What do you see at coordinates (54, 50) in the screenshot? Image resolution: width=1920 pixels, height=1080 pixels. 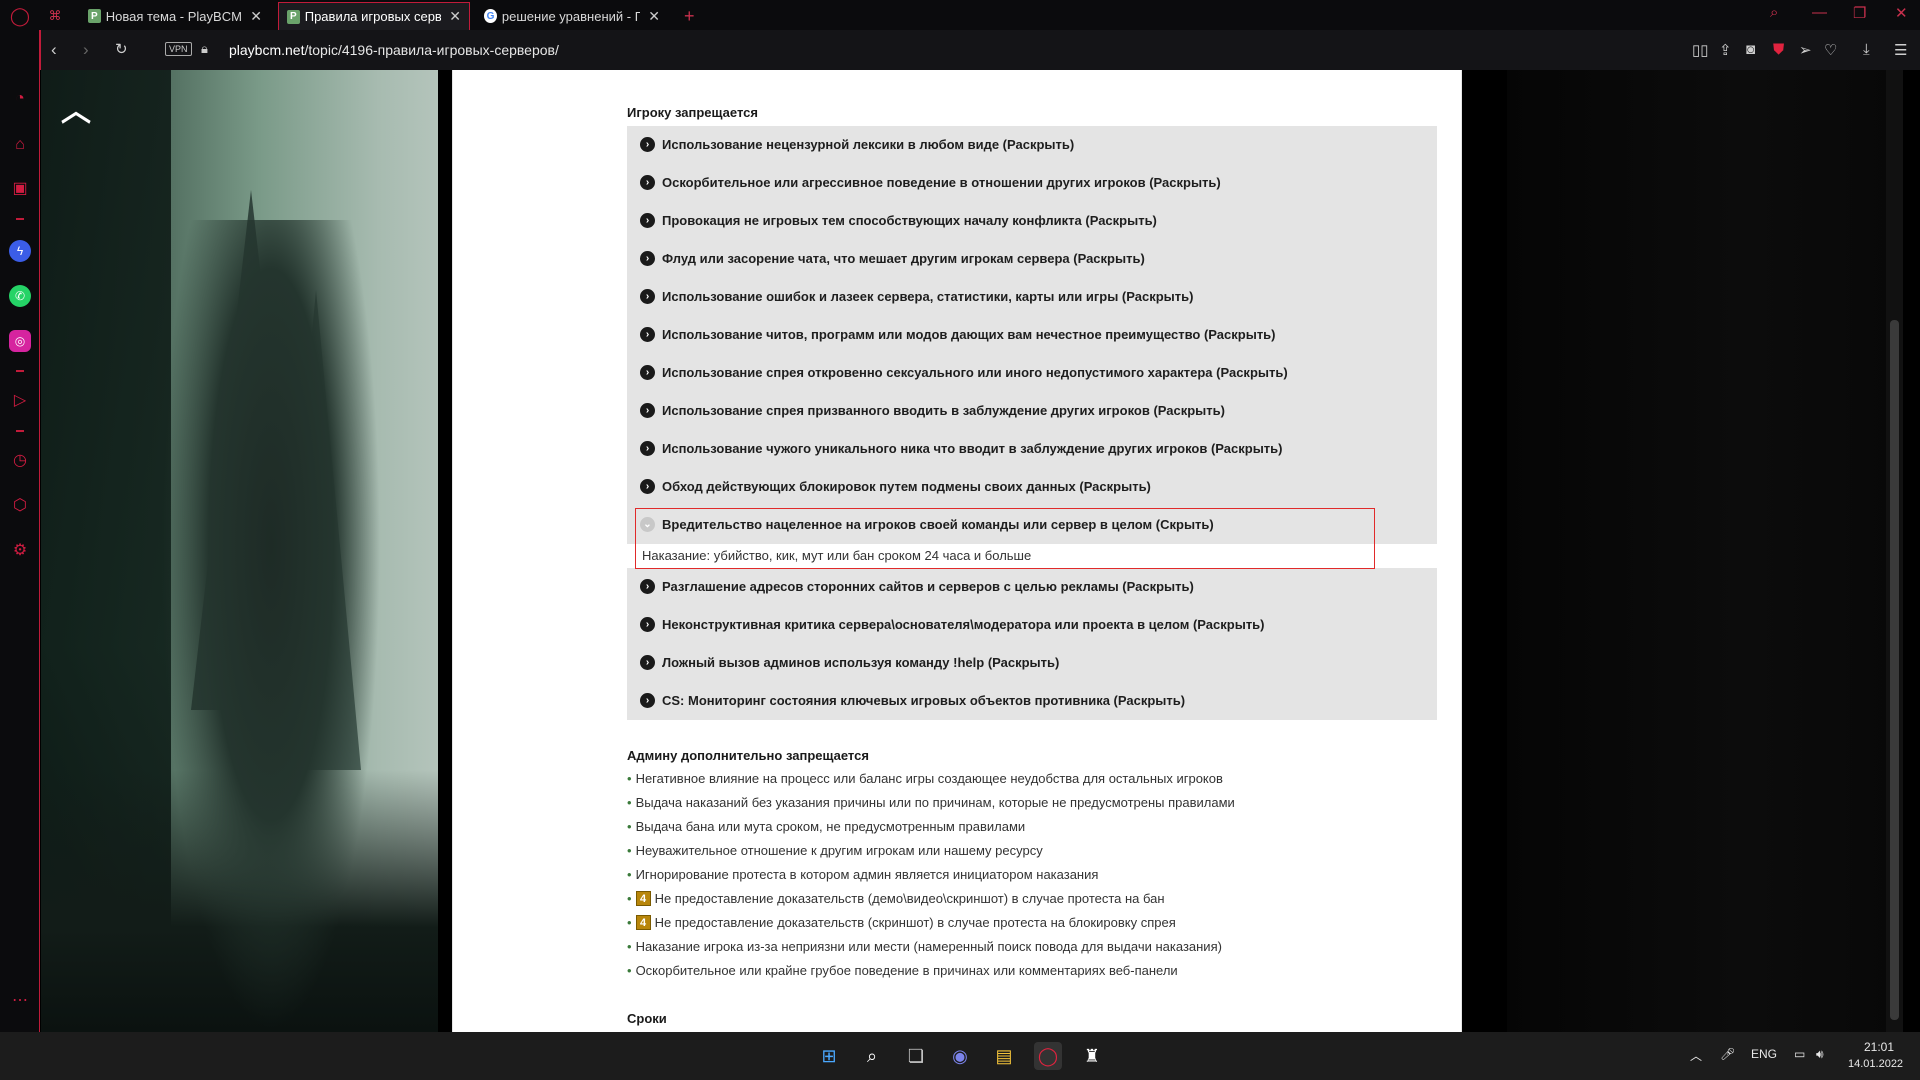 I see `back-icon: ‹` at bounding box center [54, 50].